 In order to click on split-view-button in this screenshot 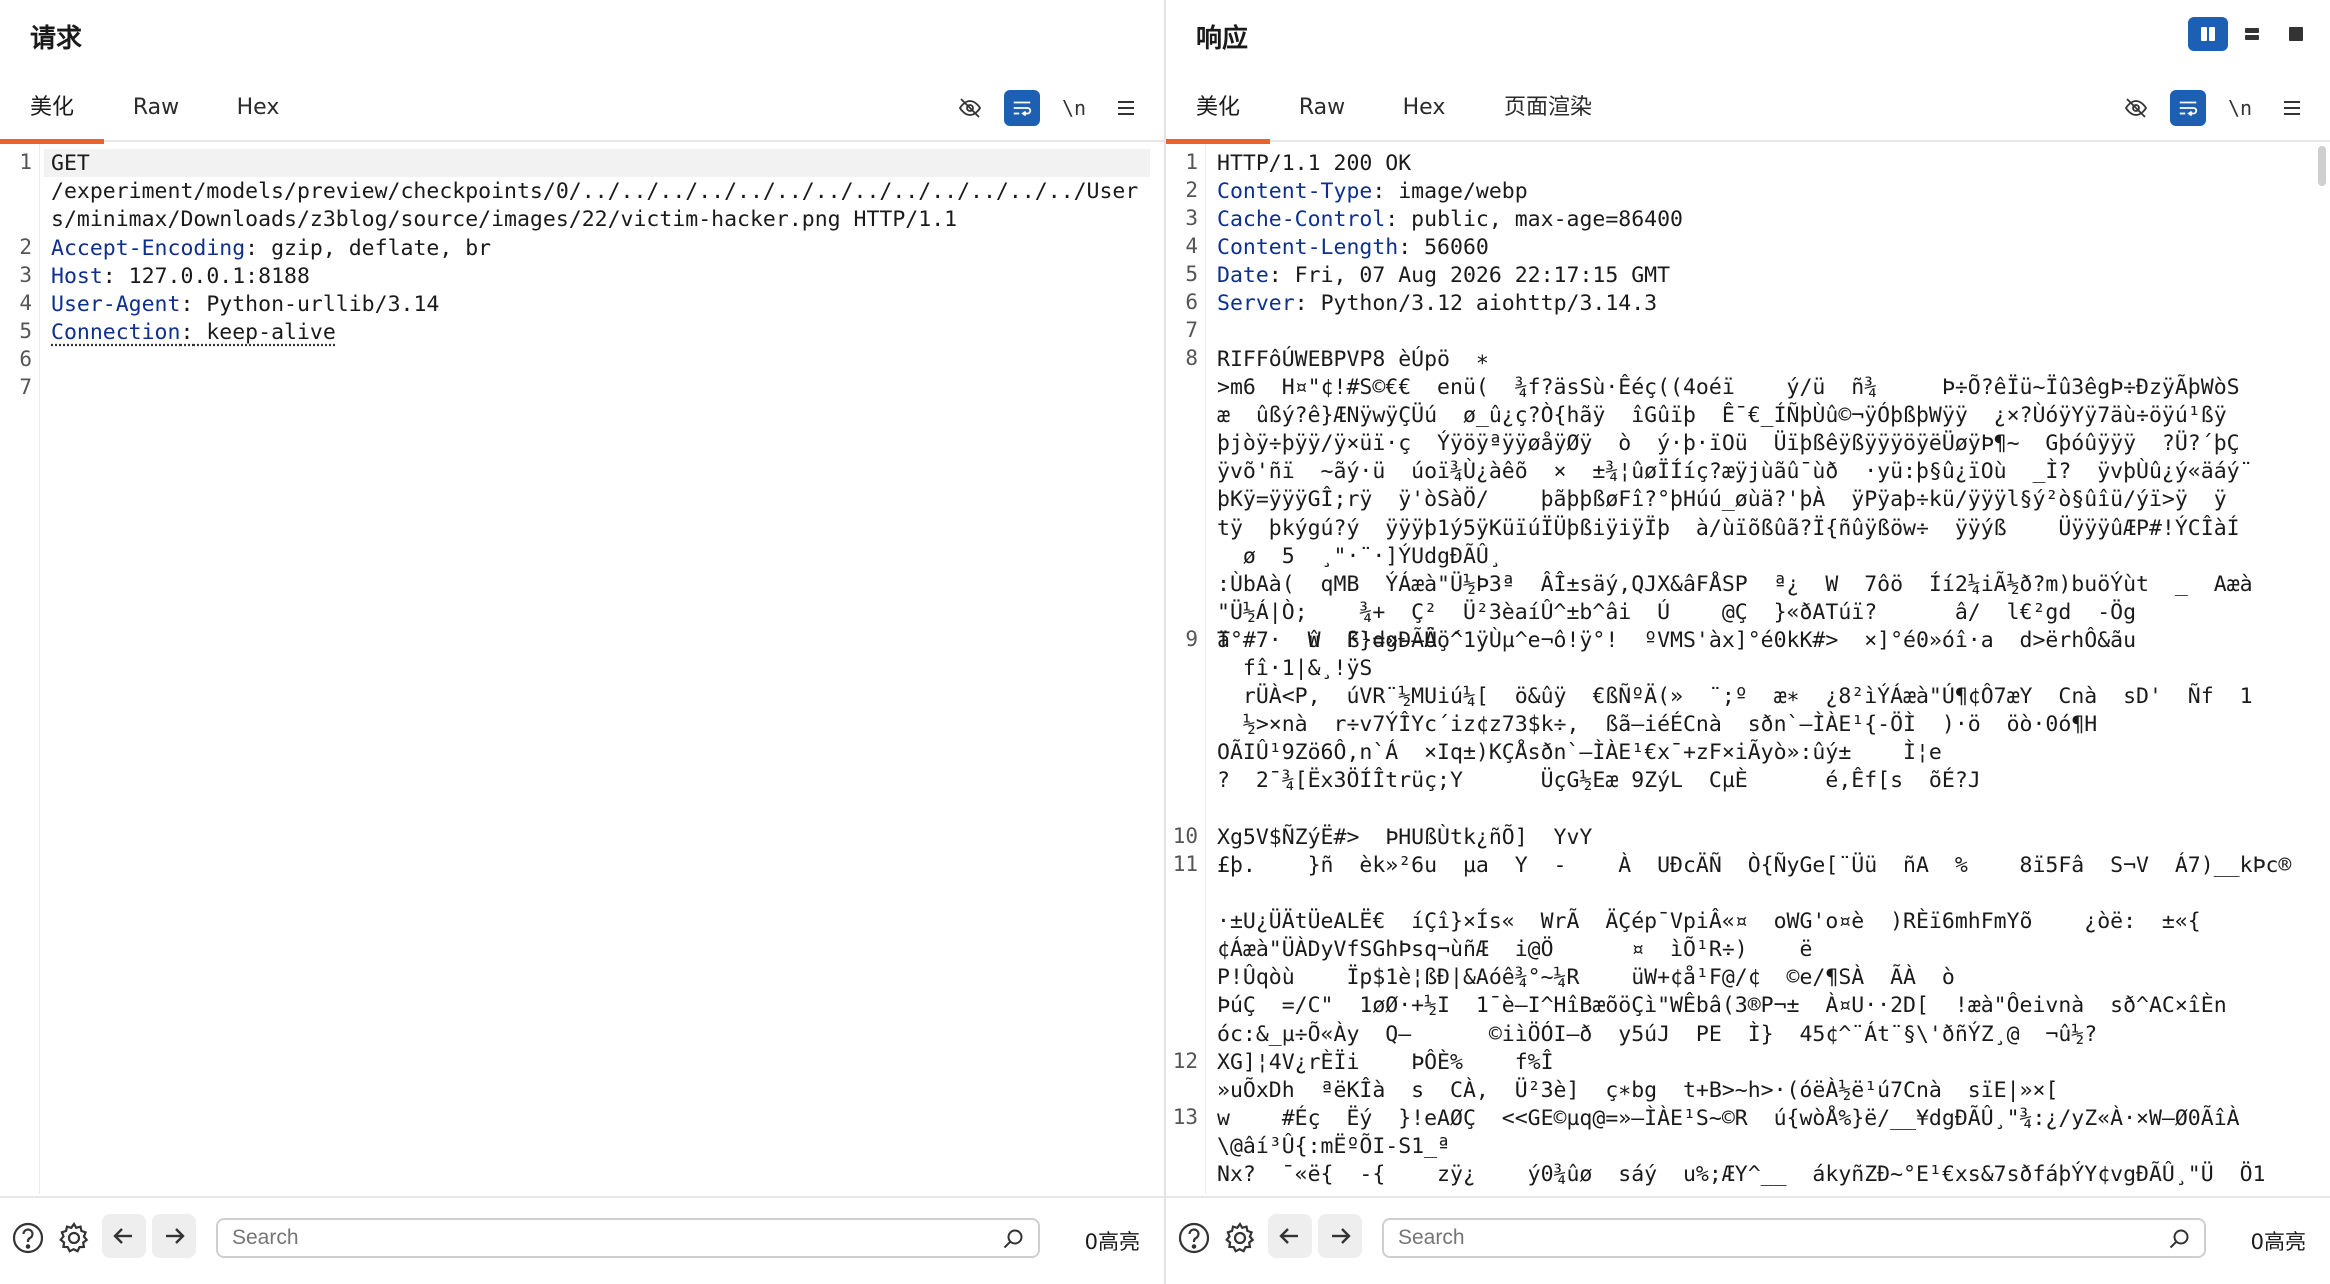, I will do `click(2208, 34)`.